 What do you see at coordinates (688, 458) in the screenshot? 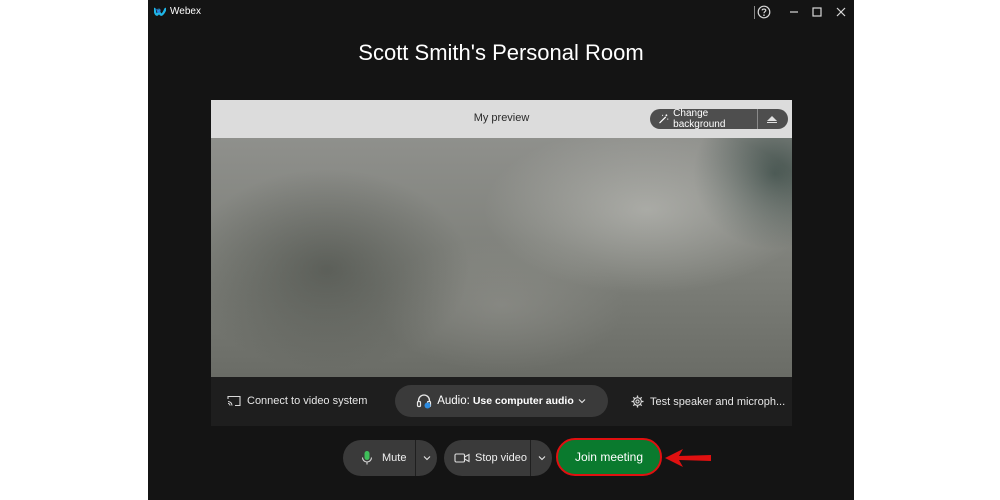
I see `red-arrow-annotation-icon` at bounding box center [688, 458].